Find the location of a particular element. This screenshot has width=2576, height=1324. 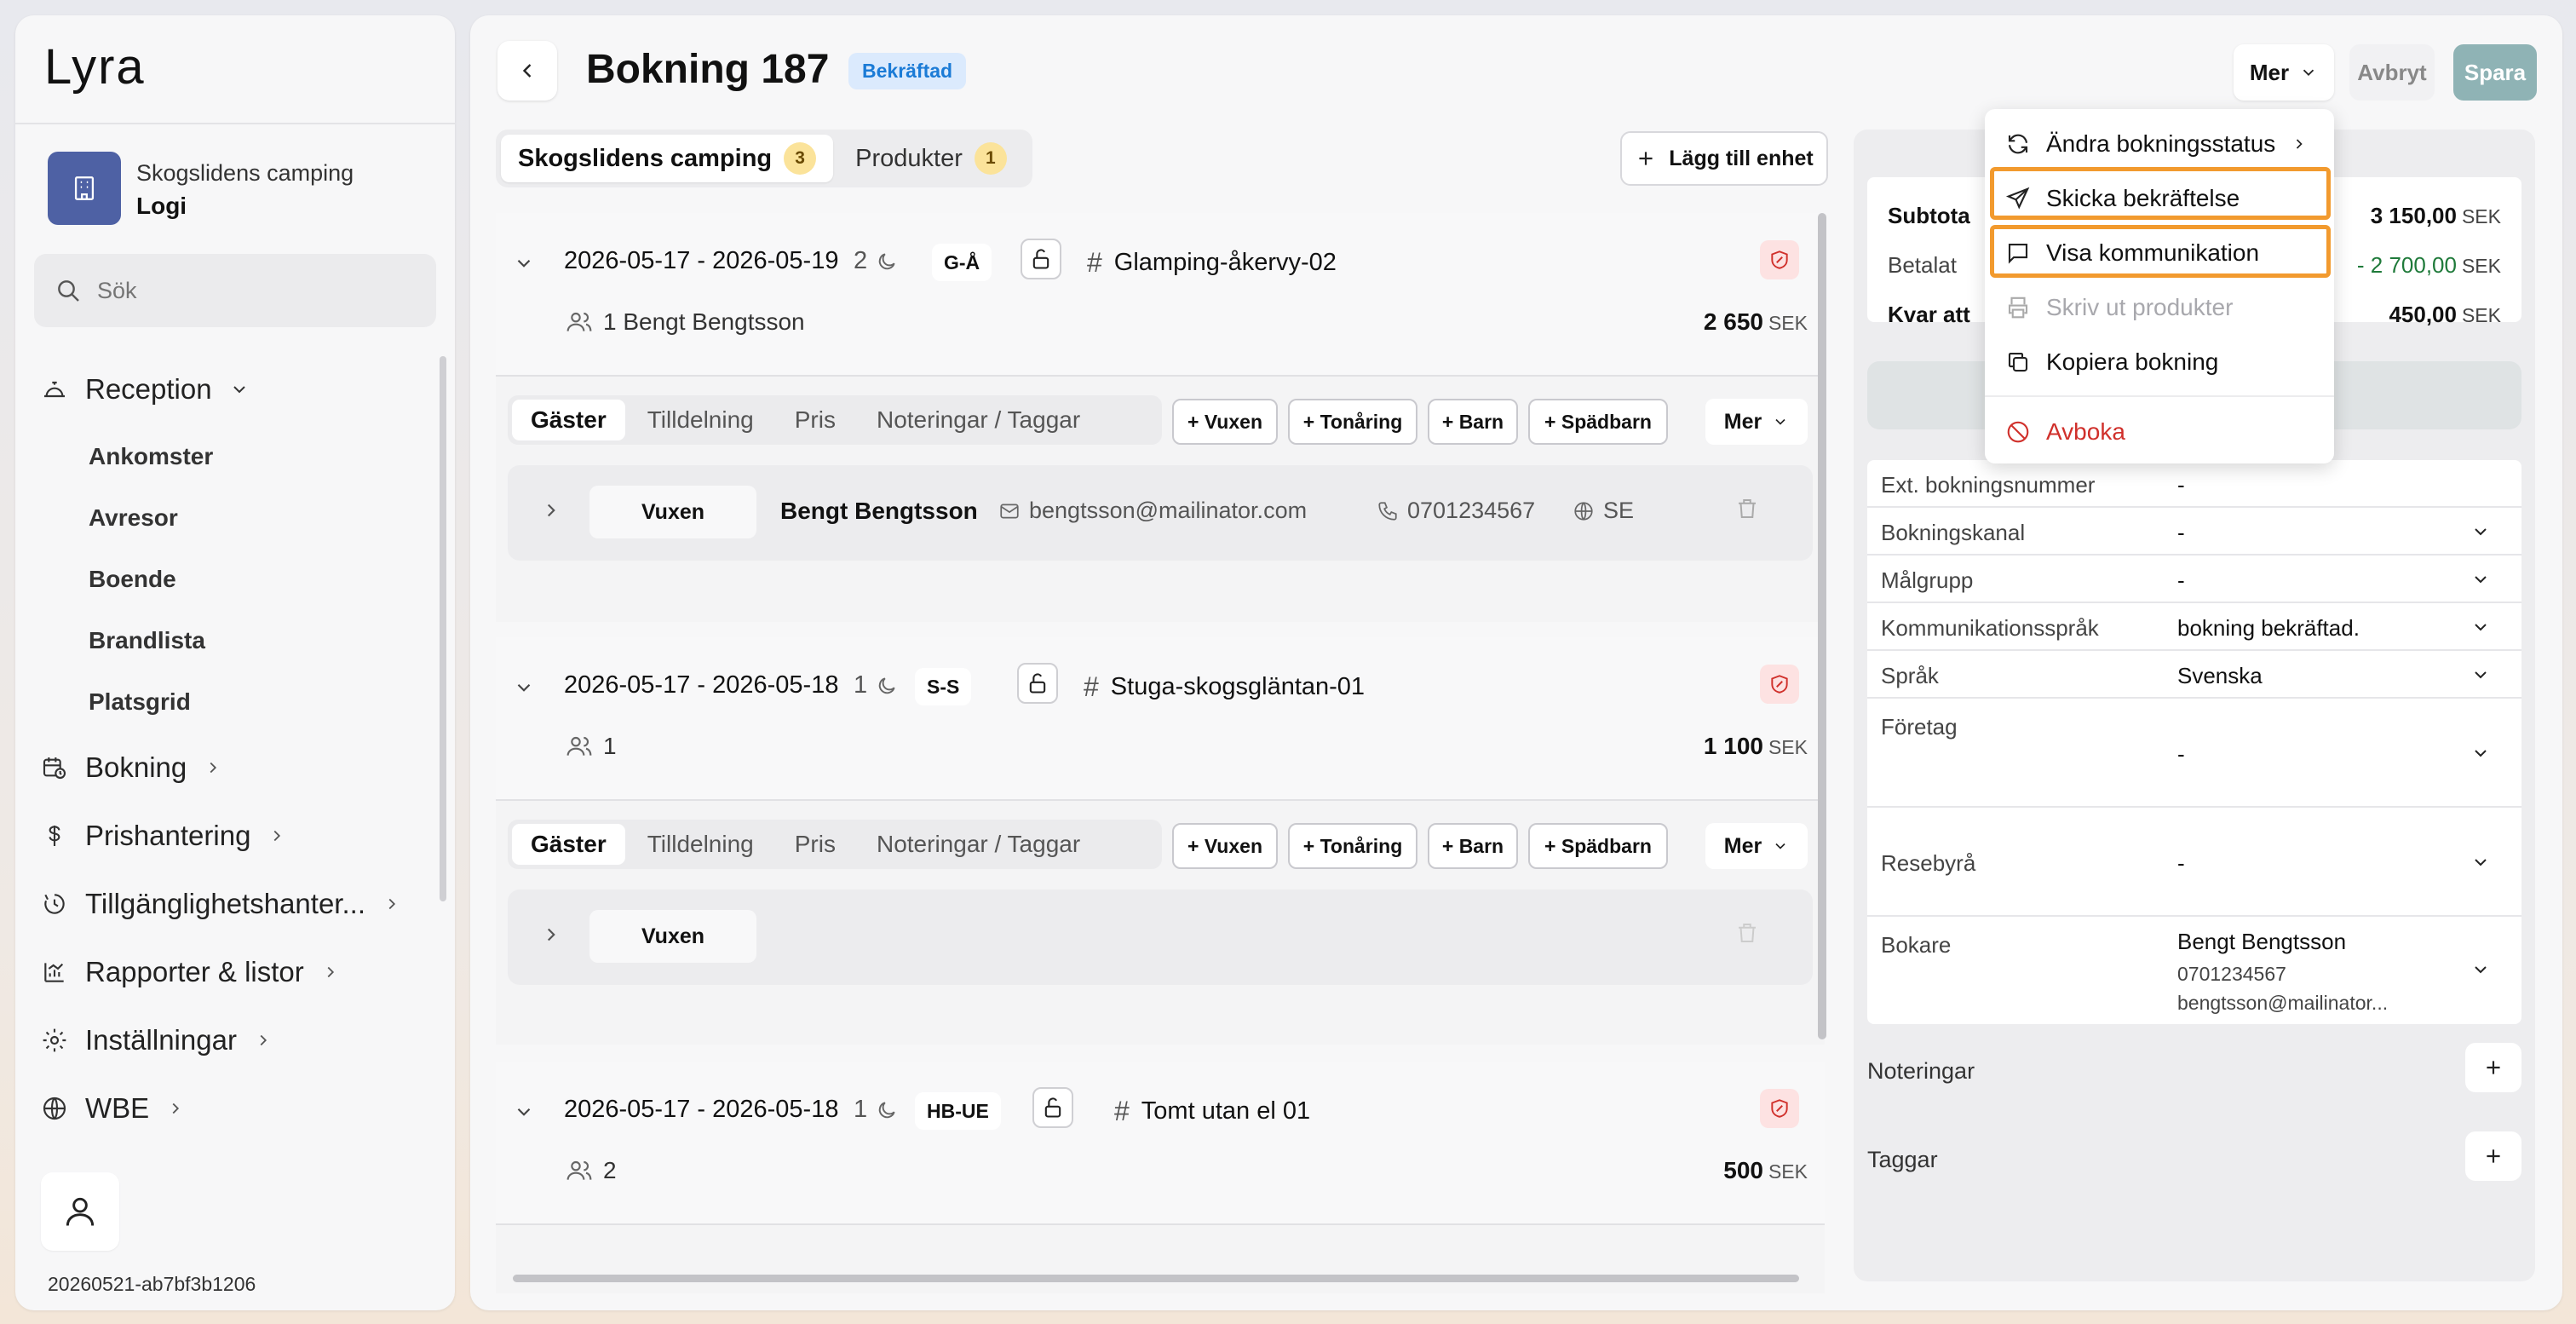

nav-rapporter-label: Rapporter & listor is located at coordinates (194, 972).